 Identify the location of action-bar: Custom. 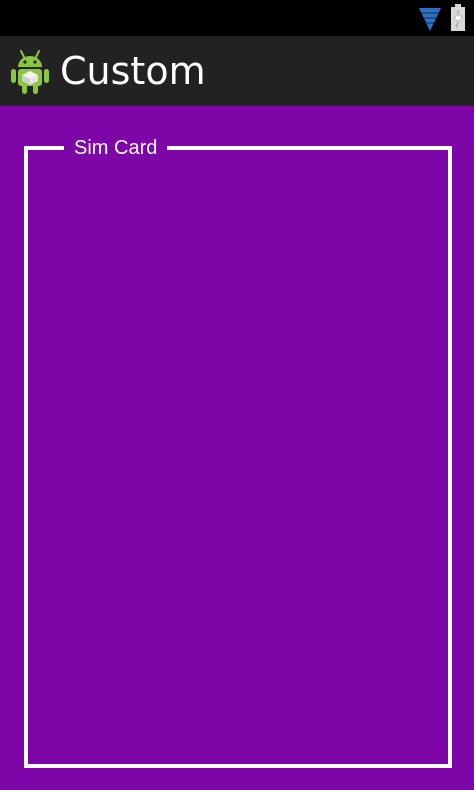
(237, 71).